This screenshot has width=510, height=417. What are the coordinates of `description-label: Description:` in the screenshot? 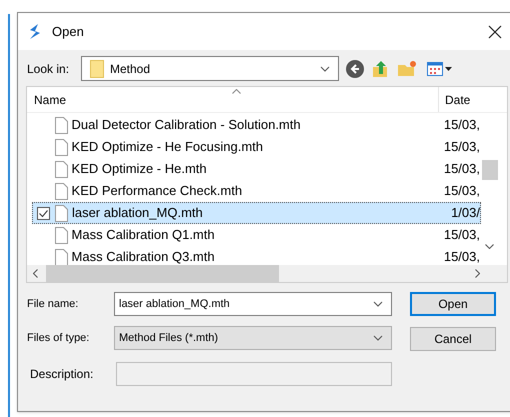 It's located at (61, 374).